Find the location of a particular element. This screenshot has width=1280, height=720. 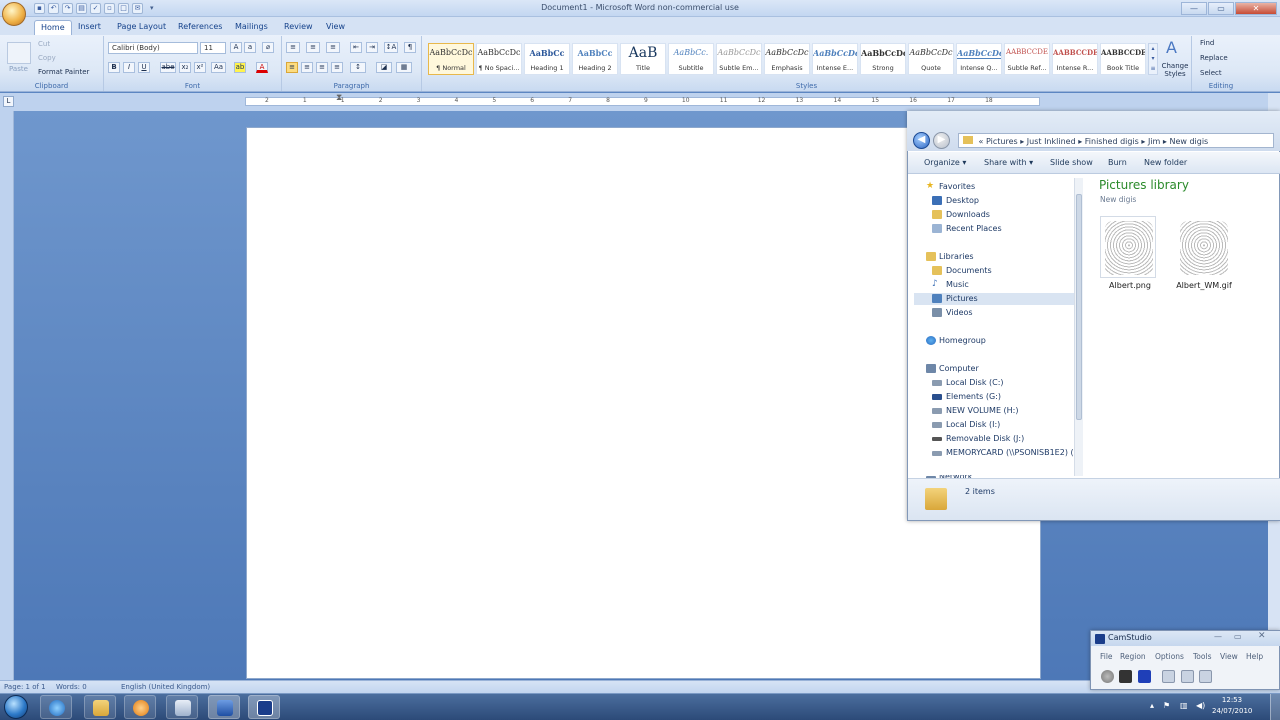

breadcrumb-chevron: « is located at coordinates (981, 141).